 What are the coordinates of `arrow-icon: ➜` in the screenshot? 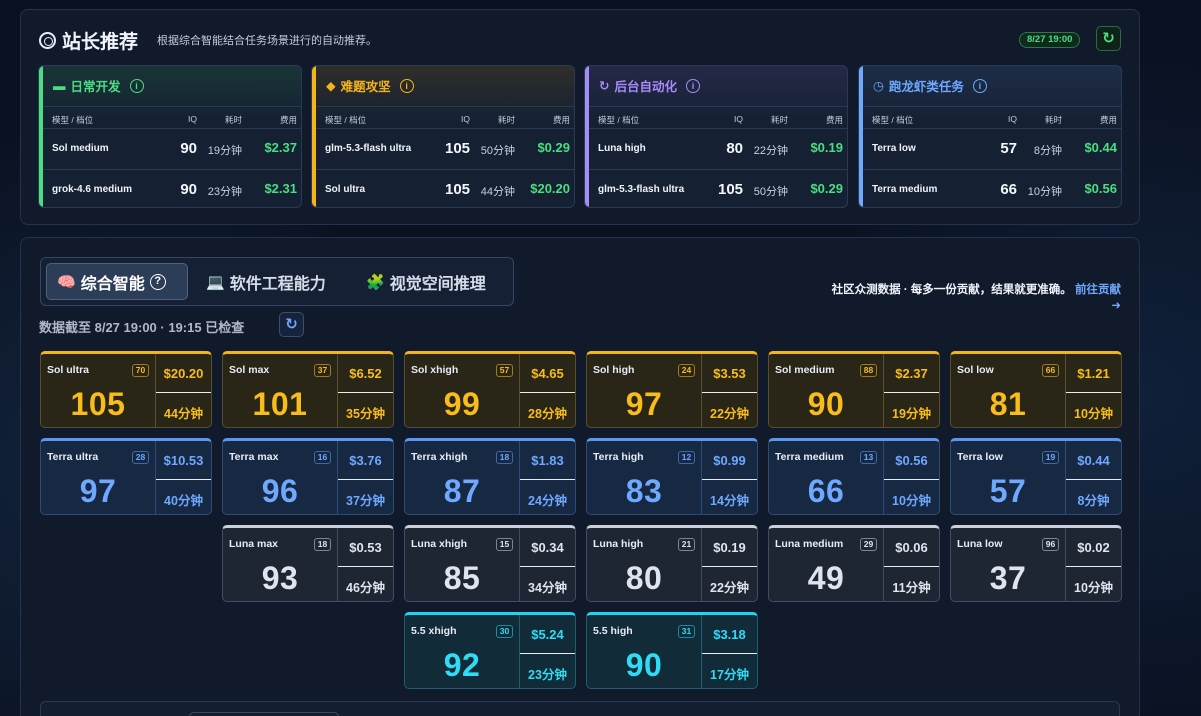 It's located at (1116, 306).